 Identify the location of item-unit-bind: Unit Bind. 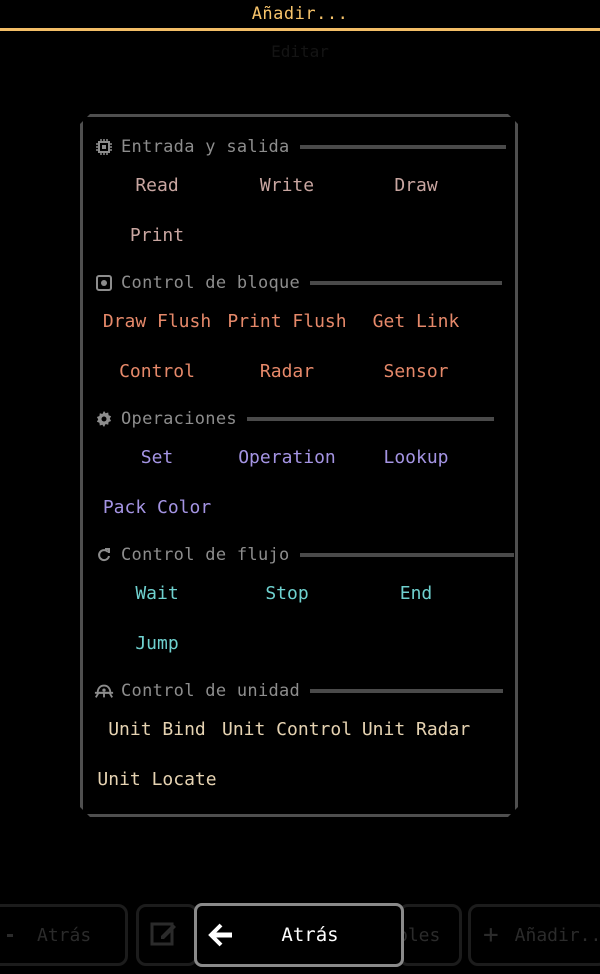
(157, 730).